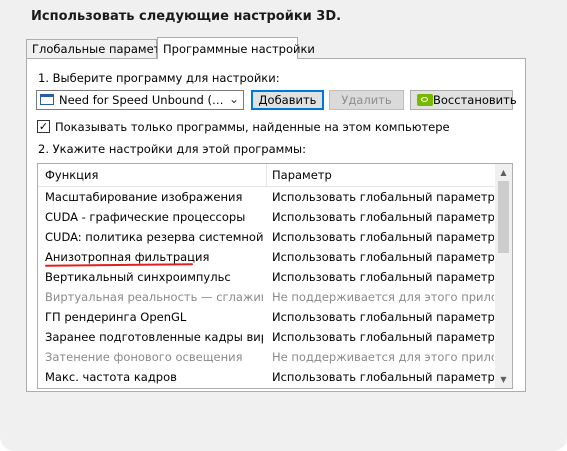  I want to click on scroll-up-icon: ▲, so click(503, 172).